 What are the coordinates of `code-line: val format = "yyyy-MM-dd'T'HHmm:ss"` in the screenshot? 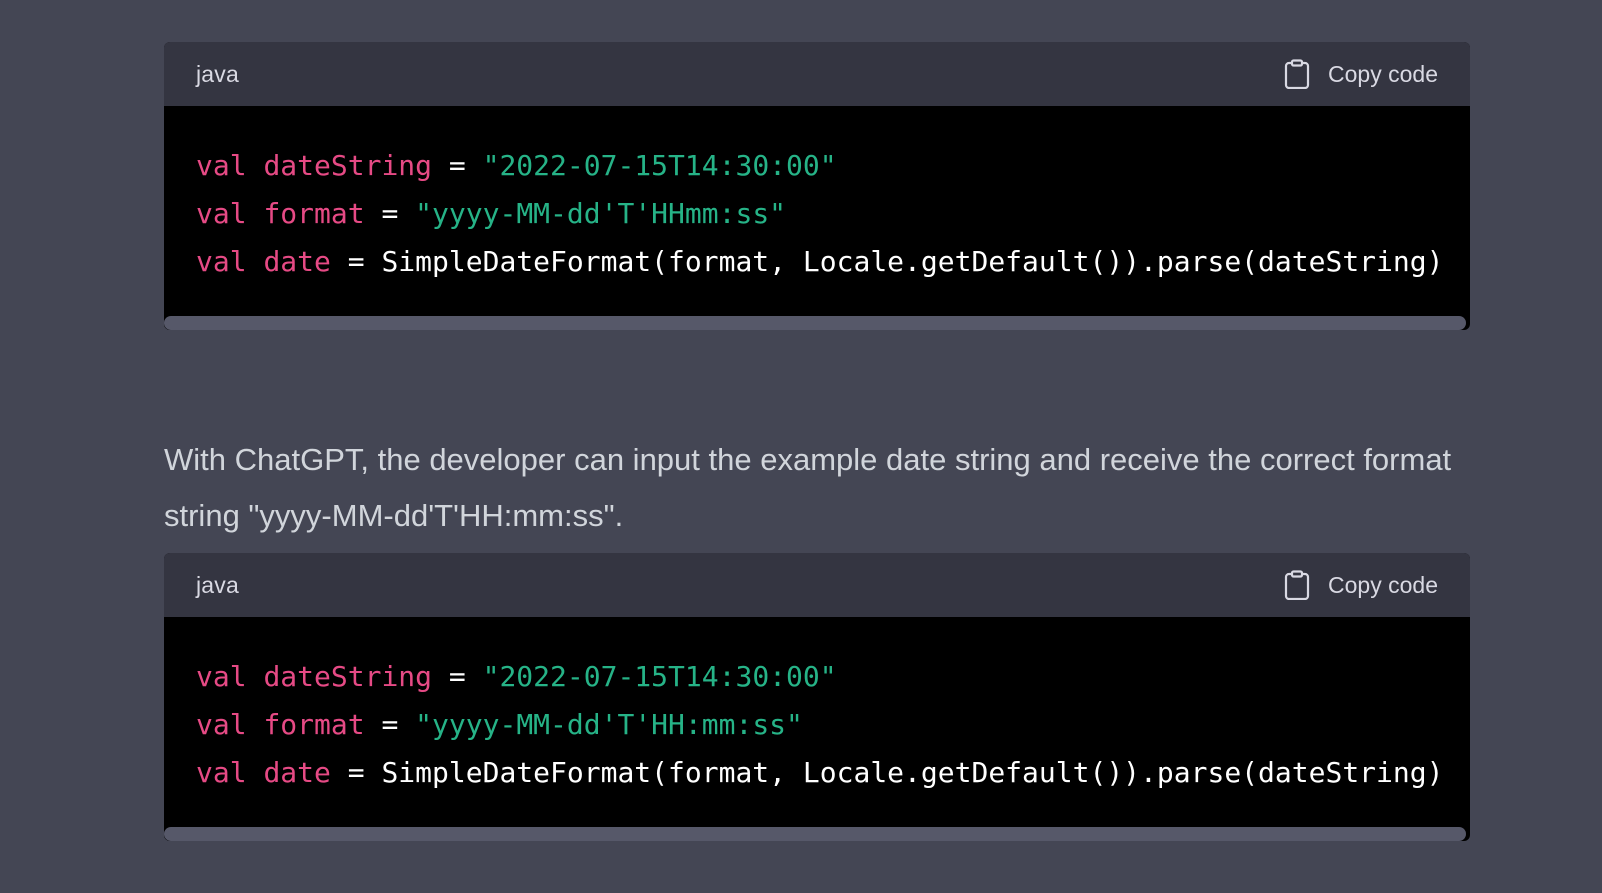 It's located at (816, 214).